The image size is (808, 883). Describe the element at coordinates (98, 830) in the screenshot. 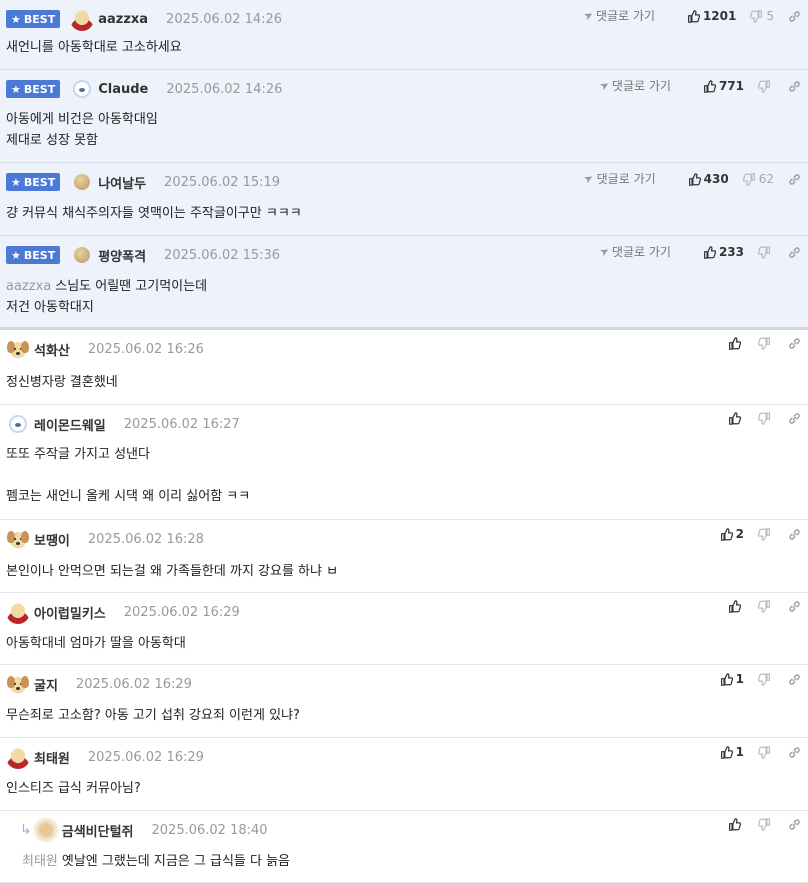

I see `author-name: 금색비단털쥐` at that location.